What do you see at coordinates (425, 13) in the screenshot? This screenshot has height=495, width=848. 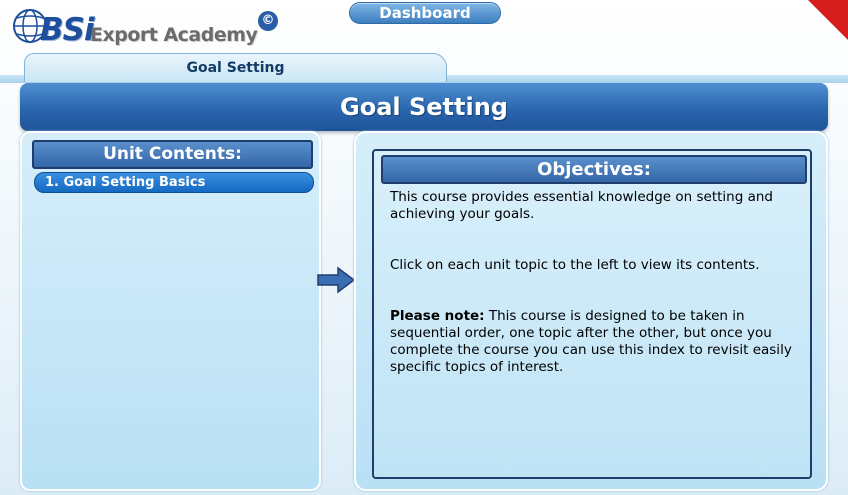 I see `dashboard-button: Dashboard` at bounding box center [425, 13].